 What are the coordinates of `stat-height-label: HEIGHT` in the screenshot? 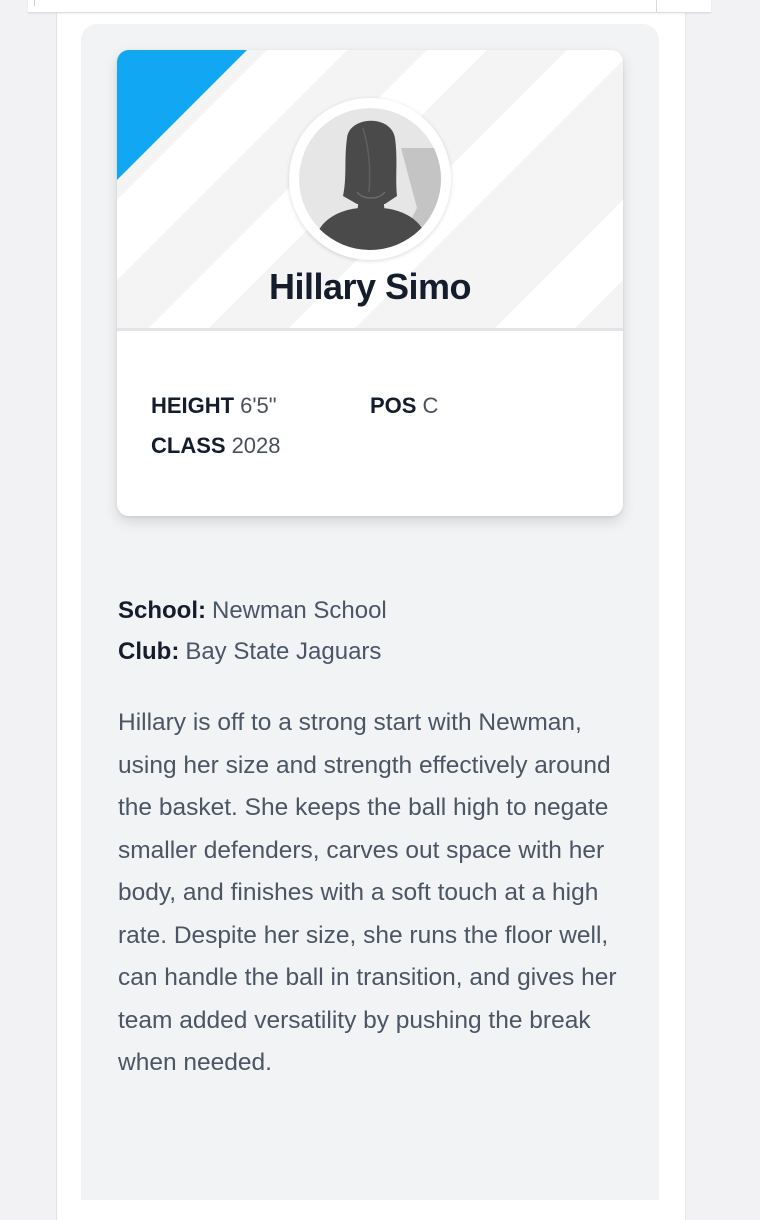 It's located at (193, 405).